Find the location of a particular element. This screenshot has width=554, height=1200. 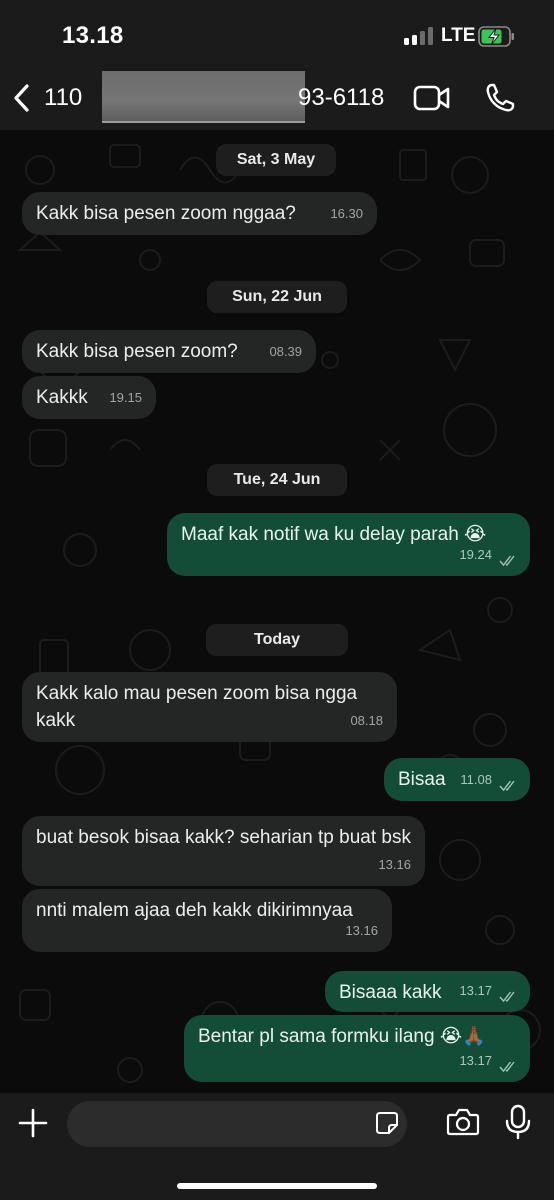

message-input is located at coordinates (237, 1124).